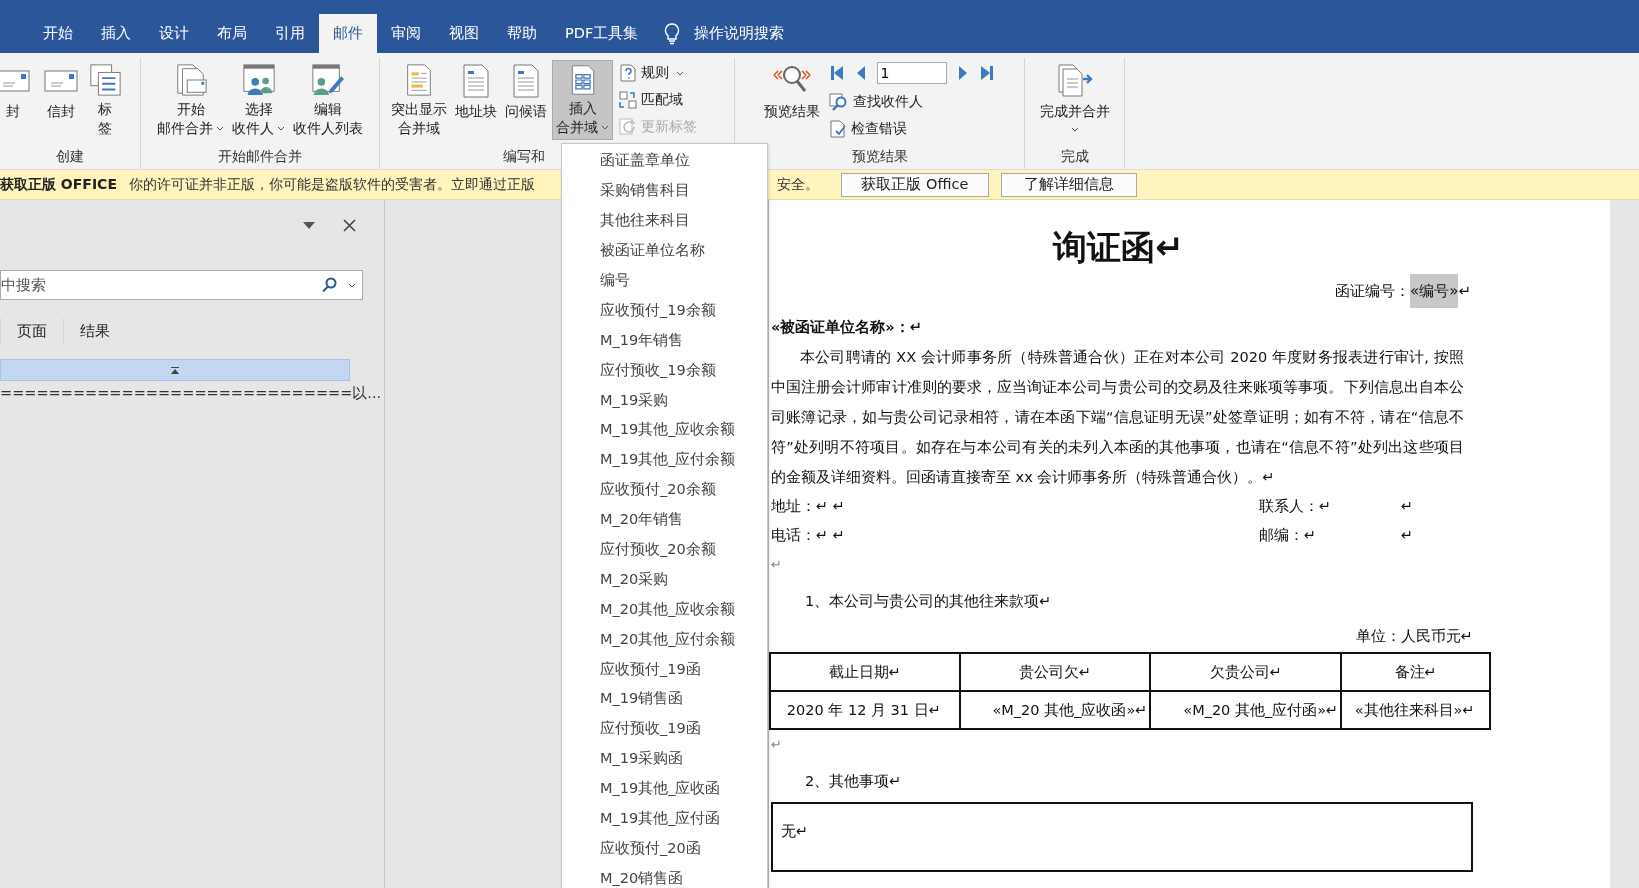 Image resolution: width=1639 pixels, height=888 pixels. I want to click on group-label: 完成, so click(1074, 156).